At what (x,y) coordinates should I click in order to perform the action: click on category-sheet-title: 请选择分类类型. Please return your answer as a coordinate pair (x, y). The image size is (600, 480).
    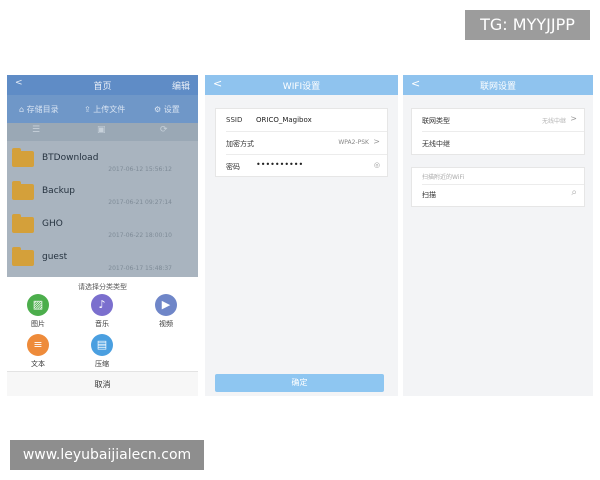
    Looking at the image, I should click on (102, 287).